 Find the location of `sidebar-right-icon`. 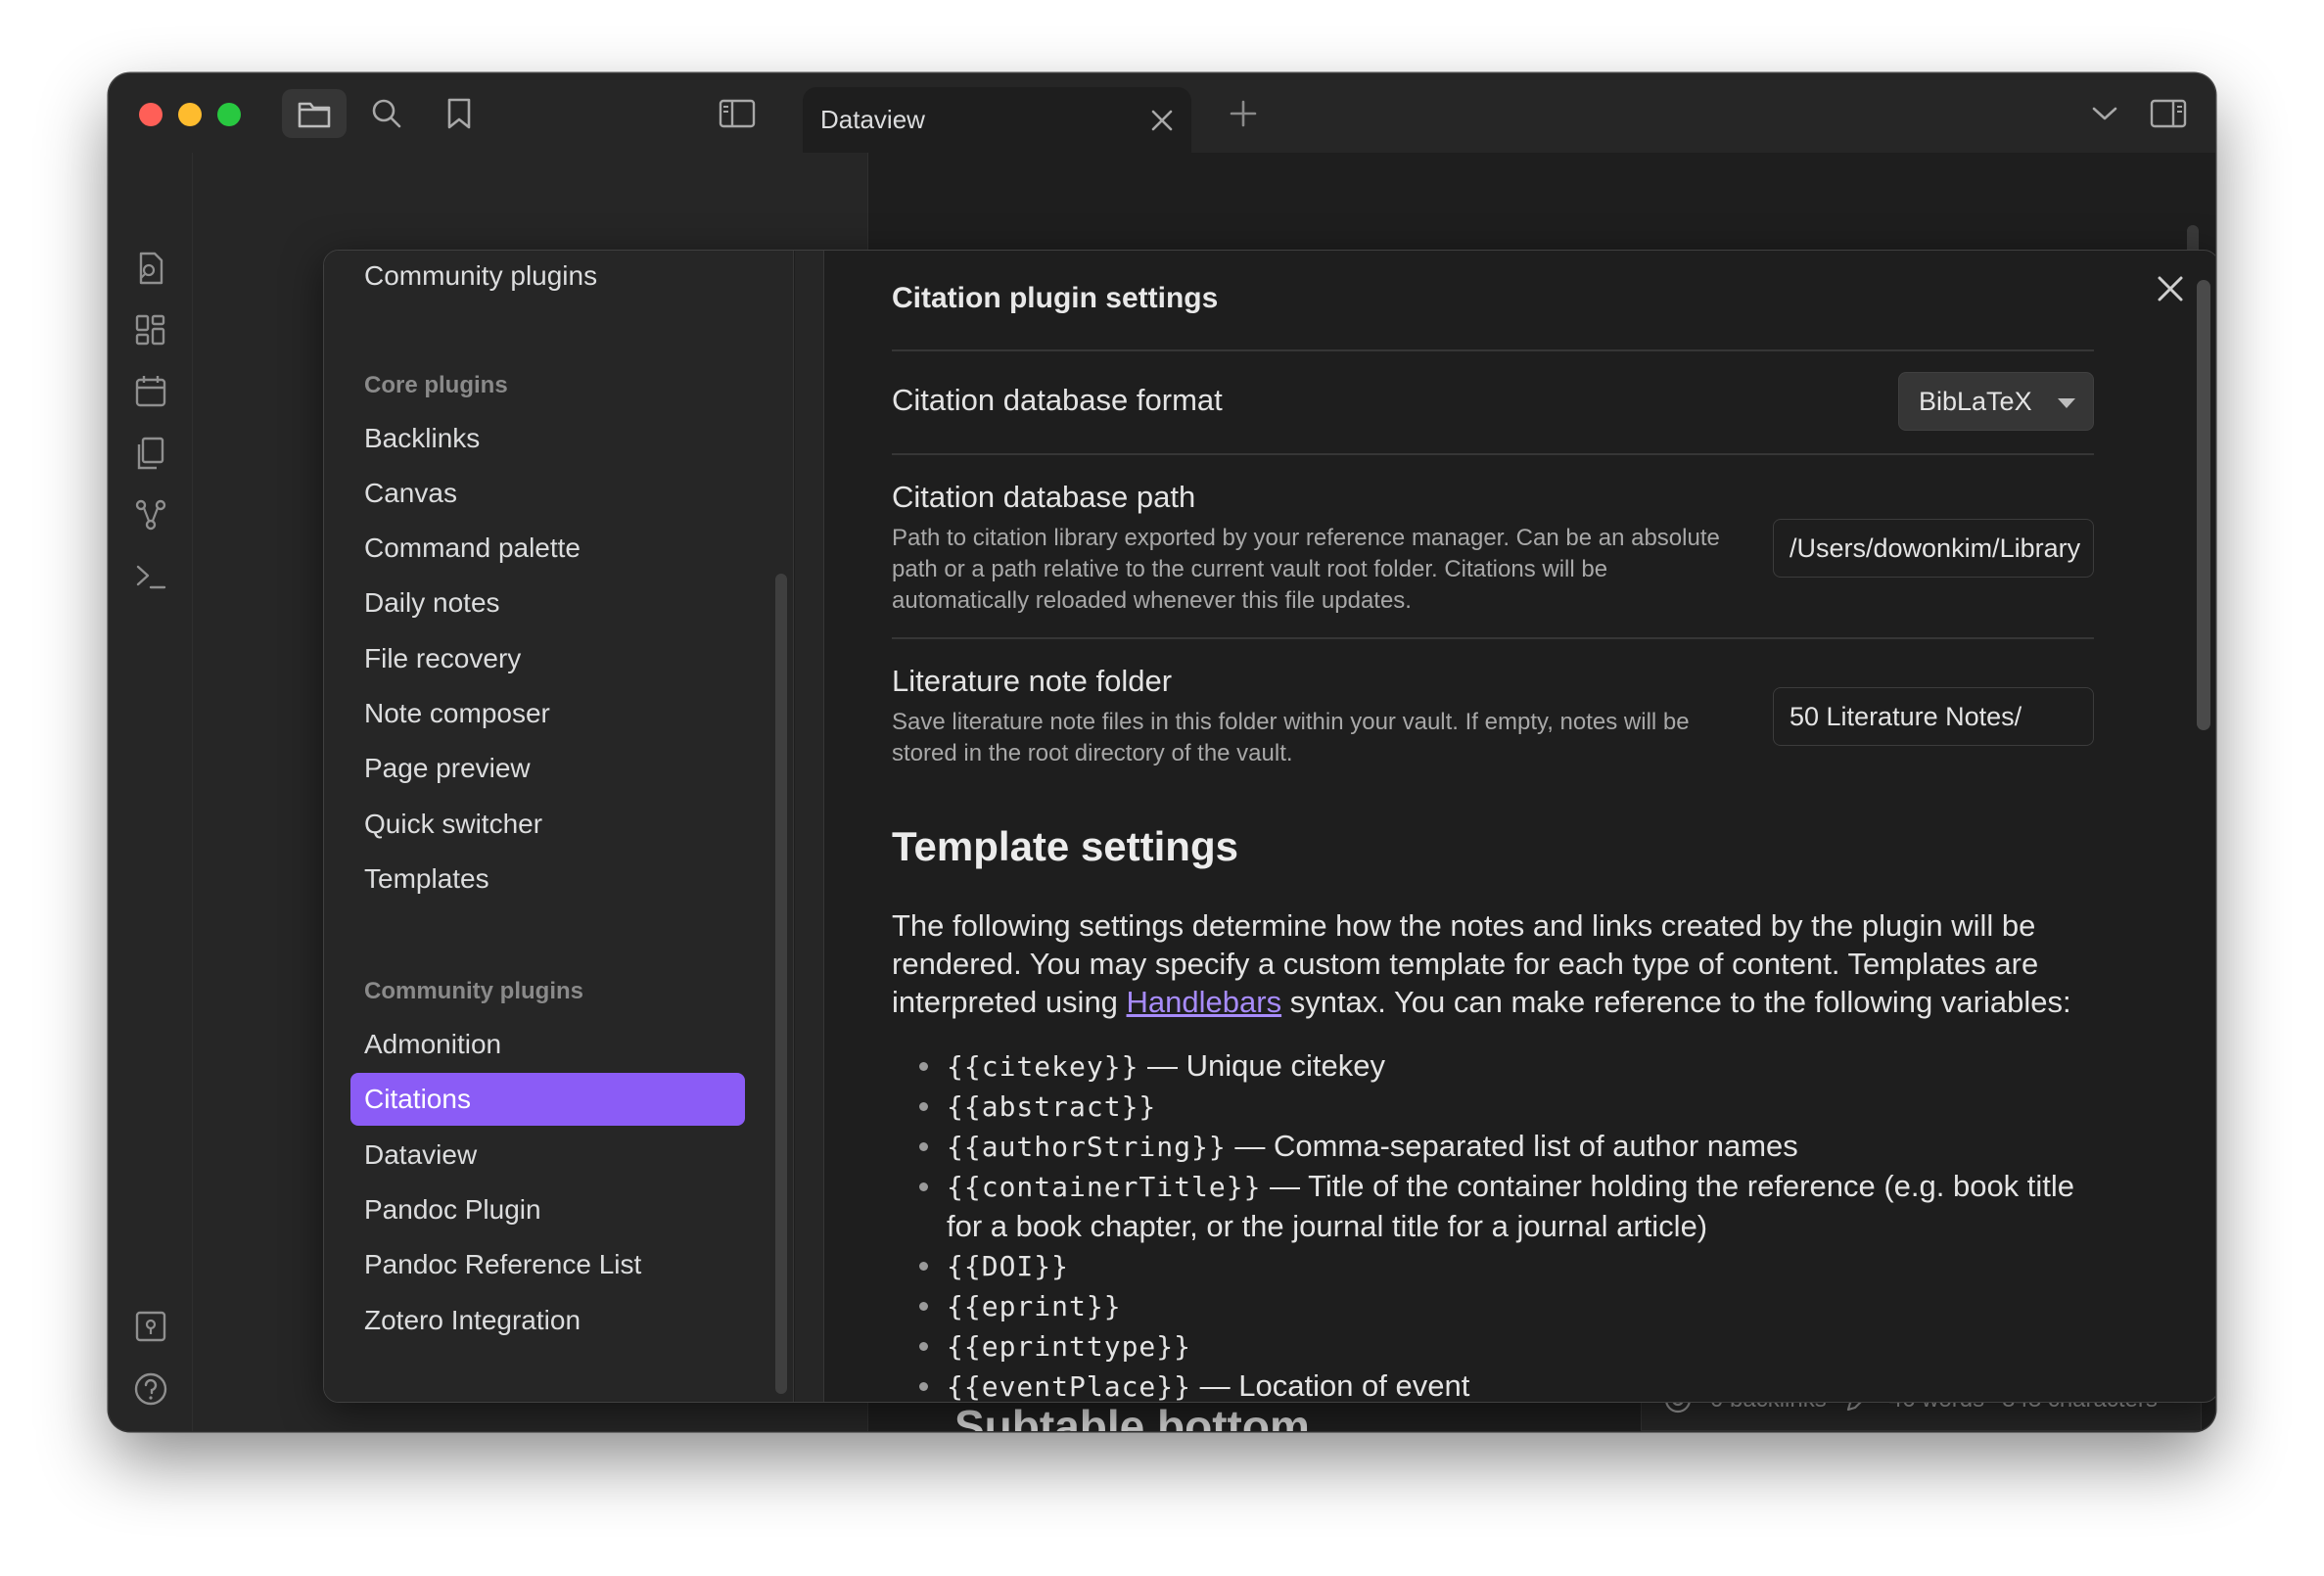

sidebar-right-icon is located at coordinates (2168, 113).